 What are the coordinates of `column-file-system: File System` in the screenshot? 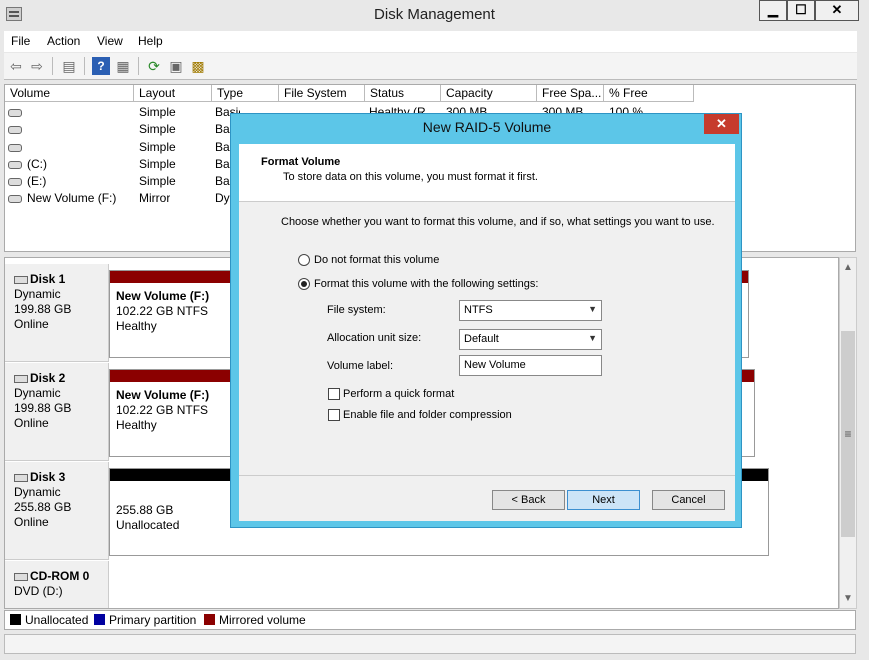 It's located at (322, 93).